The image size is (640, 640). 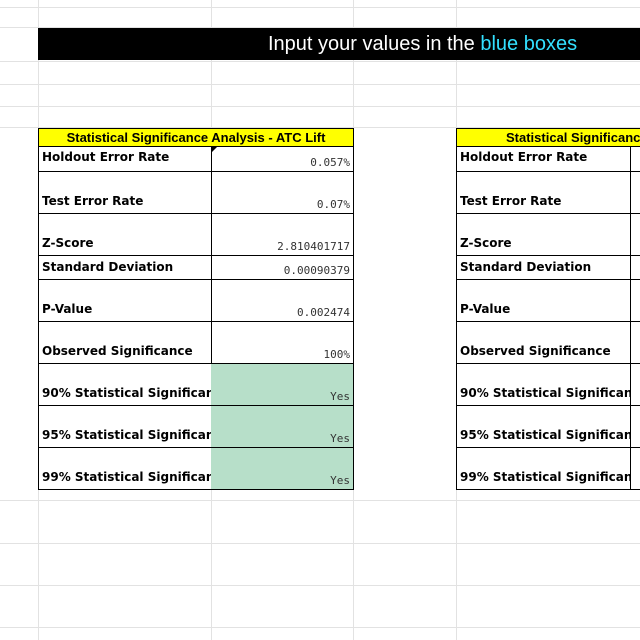 I want to click on table-row: 95% Statistical Significant, so click(x=548, y=427).